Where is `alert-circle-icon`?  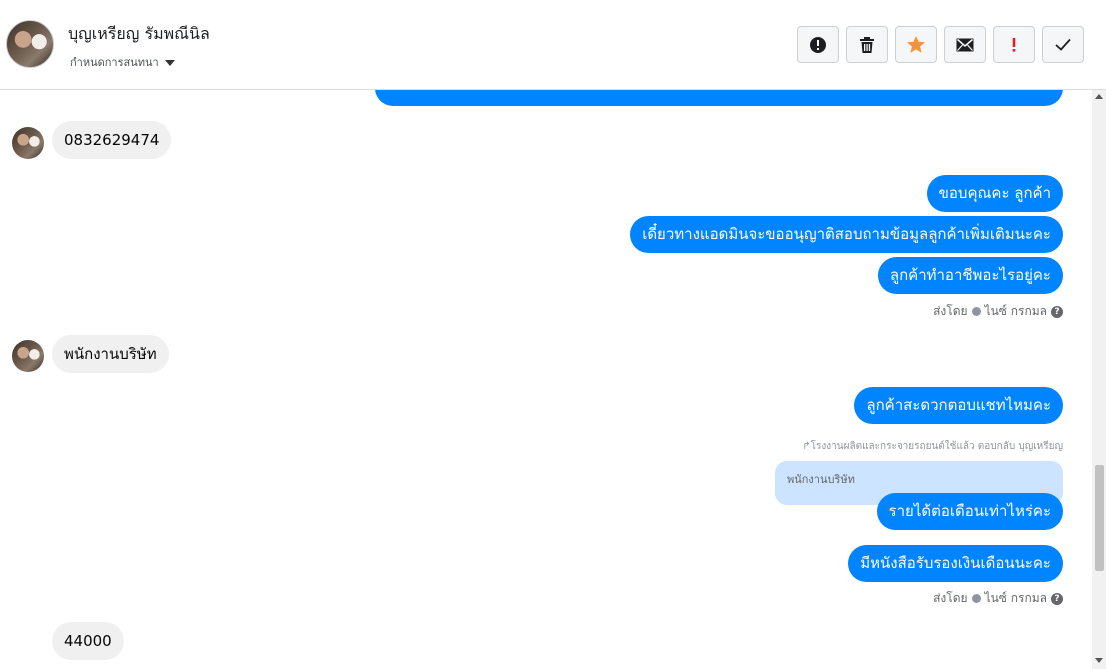
alert-circle-icon is located at coordinates (818, 44).